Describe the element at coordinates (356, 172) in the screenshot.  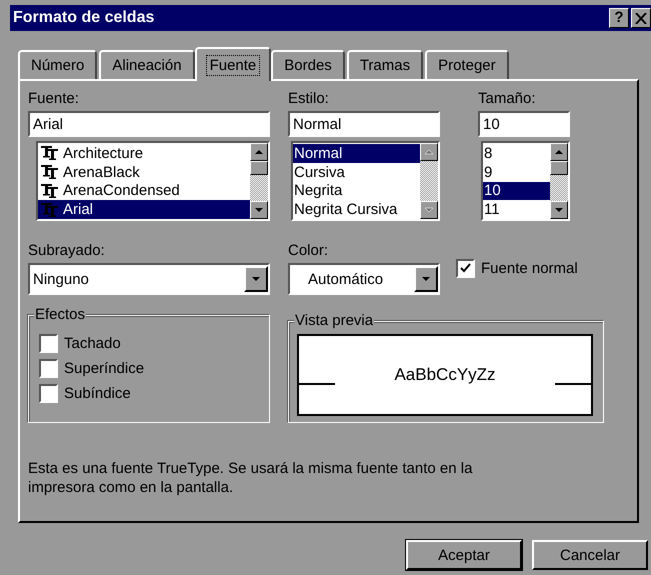
I see `list-item: Cursiva` at that location.